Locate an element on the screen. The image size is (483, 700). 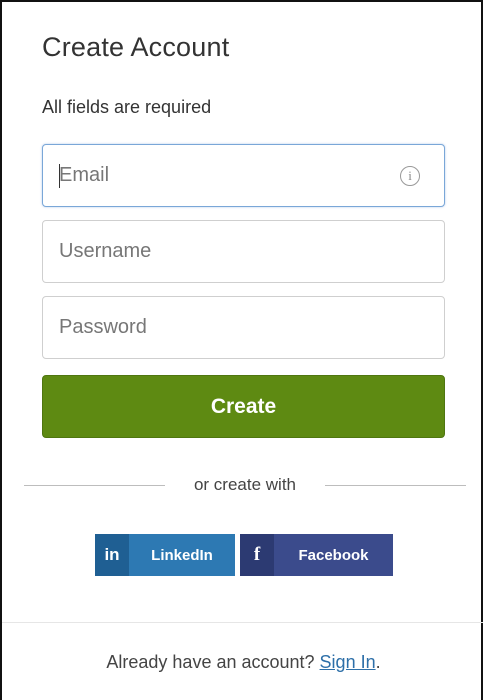
facebook-label: Facebook is located at coordinates (333, 555).